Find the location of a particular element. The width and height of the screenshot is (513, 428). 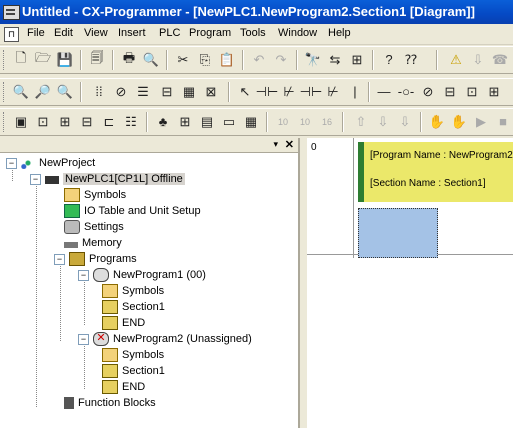

step-16-icon: 16 is located at coordinates (327, 121).